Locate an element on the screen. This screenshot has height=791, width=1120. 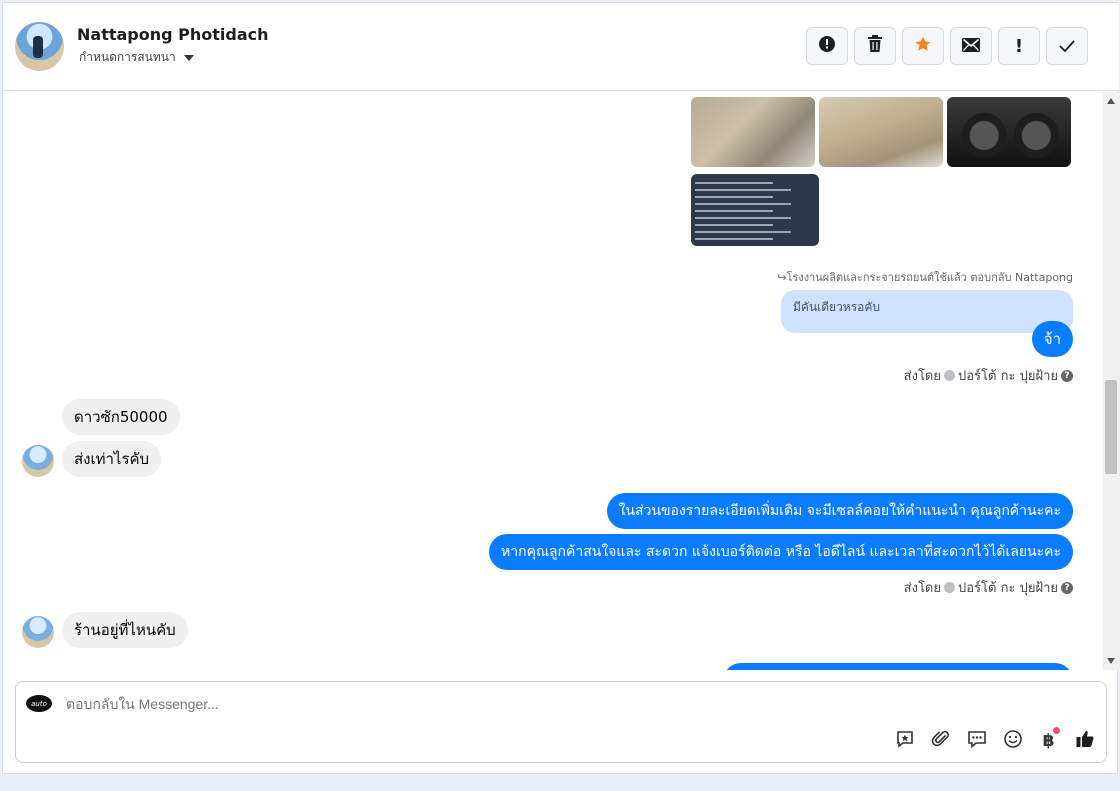
chat-bubble-icon is located at coordinates (977, 741).